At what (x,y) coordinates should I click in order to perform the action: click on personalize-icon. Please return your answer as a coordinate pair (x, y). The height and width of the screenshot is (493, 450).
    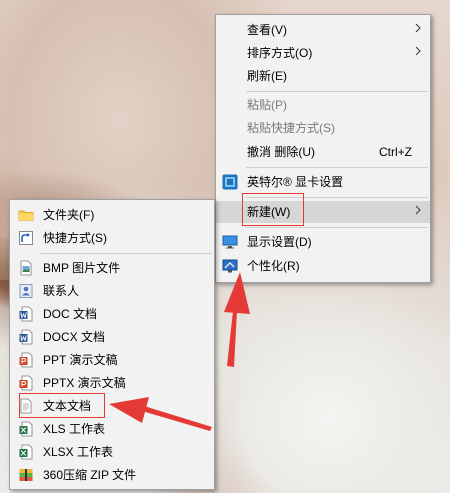
    Looking at the image, I should click on (230, 266).